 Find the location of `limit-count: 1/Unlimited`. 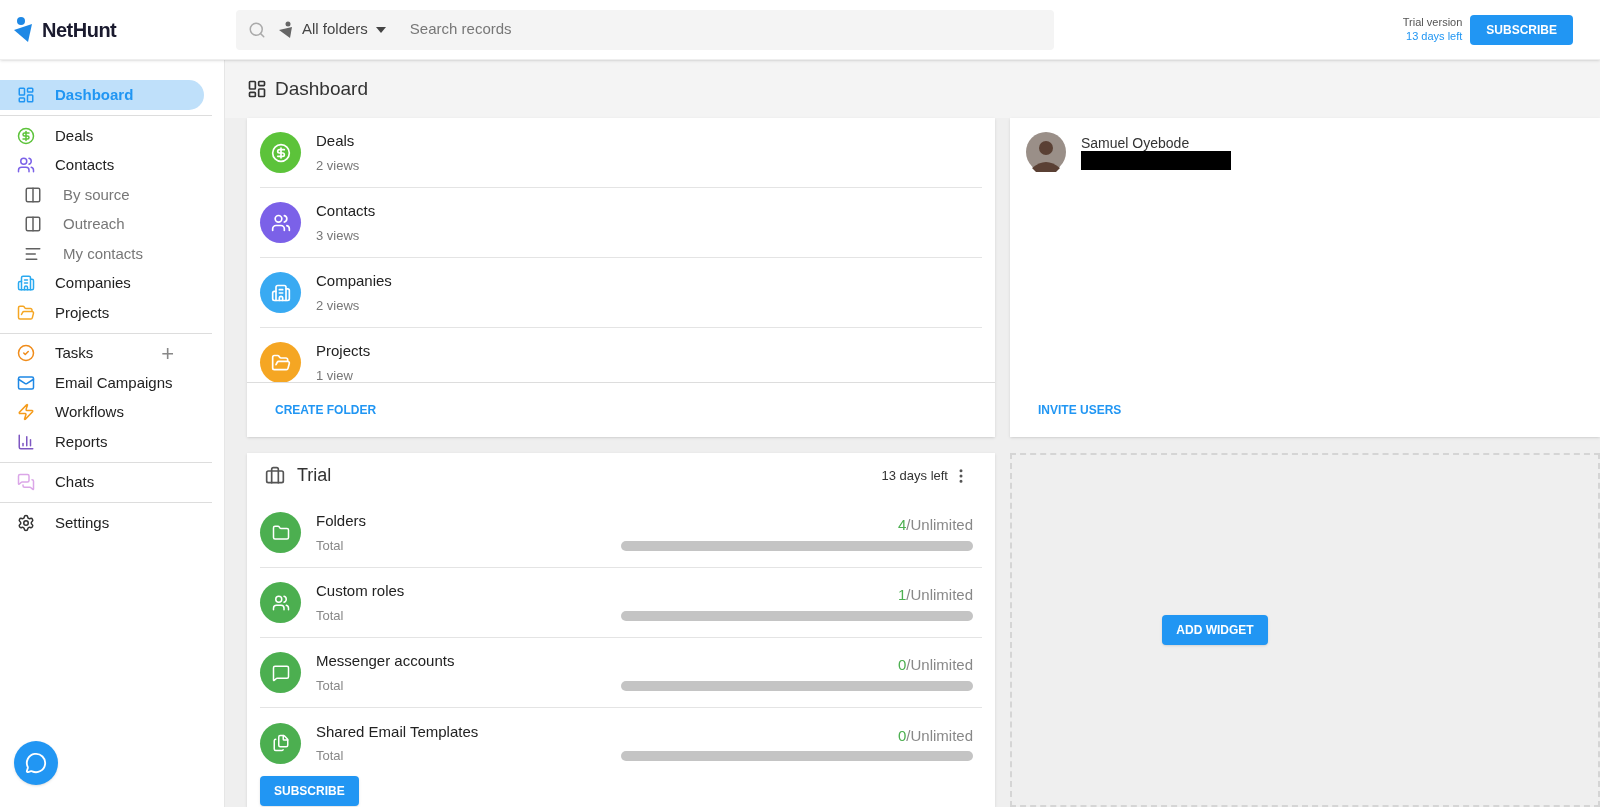

limit-count: 1/Unlimited is located at coordinates (935, 595).